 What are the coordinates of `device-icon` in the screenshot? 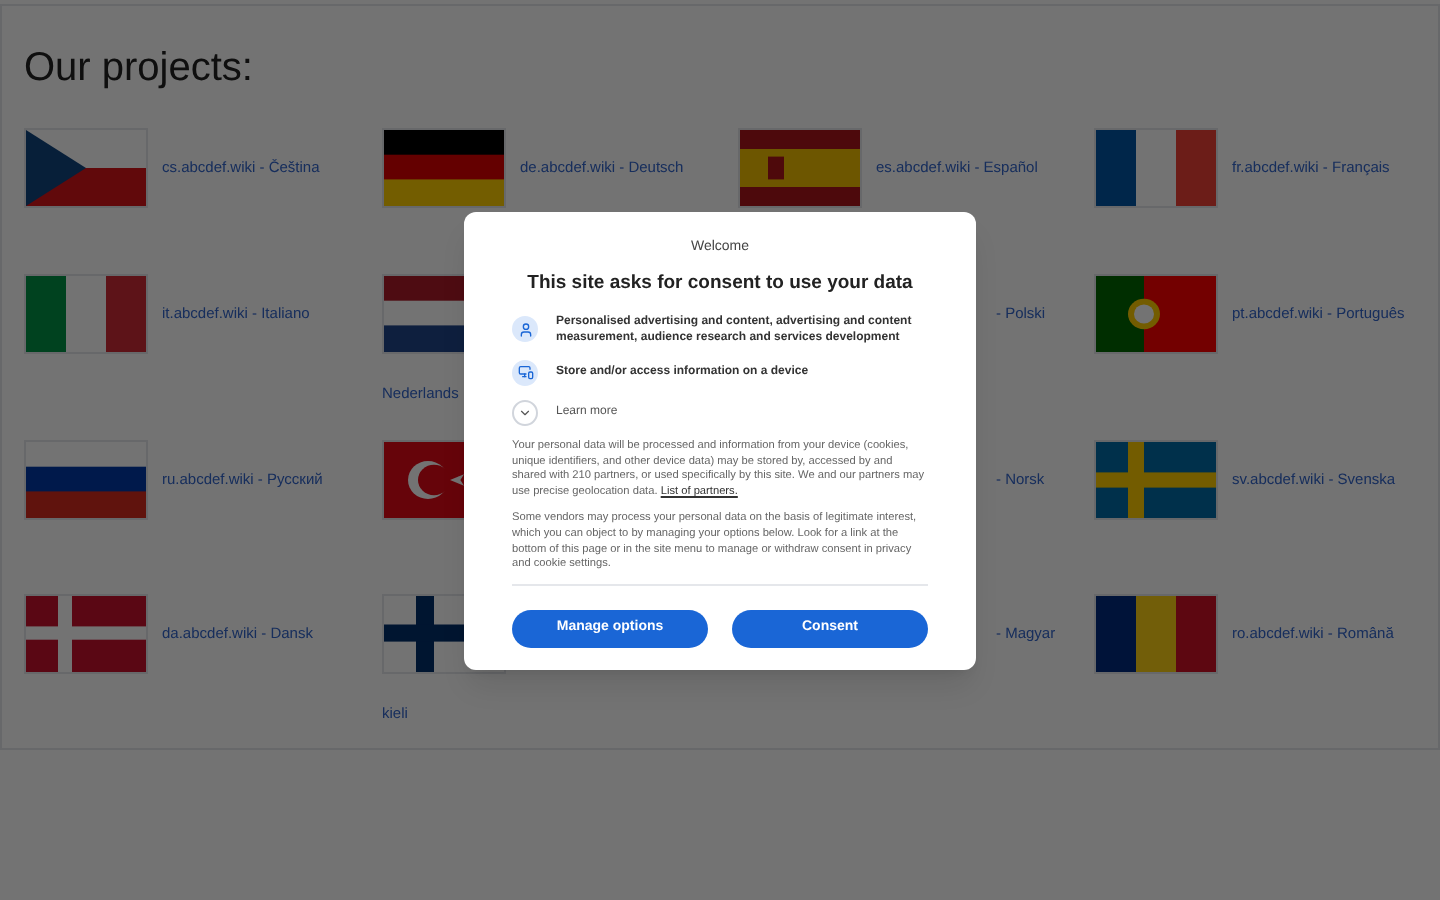 It's located at (525, 372).